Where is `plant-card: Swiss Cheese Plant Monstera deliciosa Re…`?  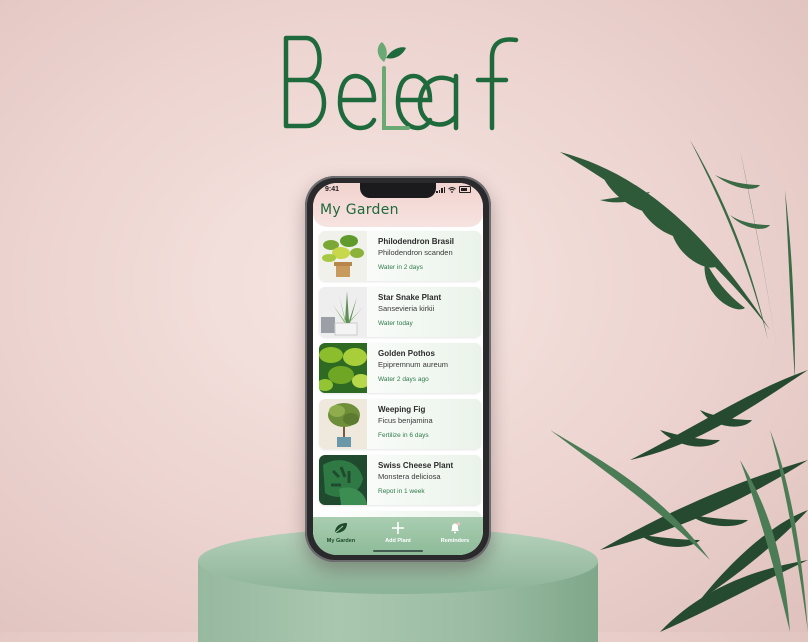 plant-card: Swiss Cheese Plant Monstera deliciosa Re… is located at coordinates (400, 480).